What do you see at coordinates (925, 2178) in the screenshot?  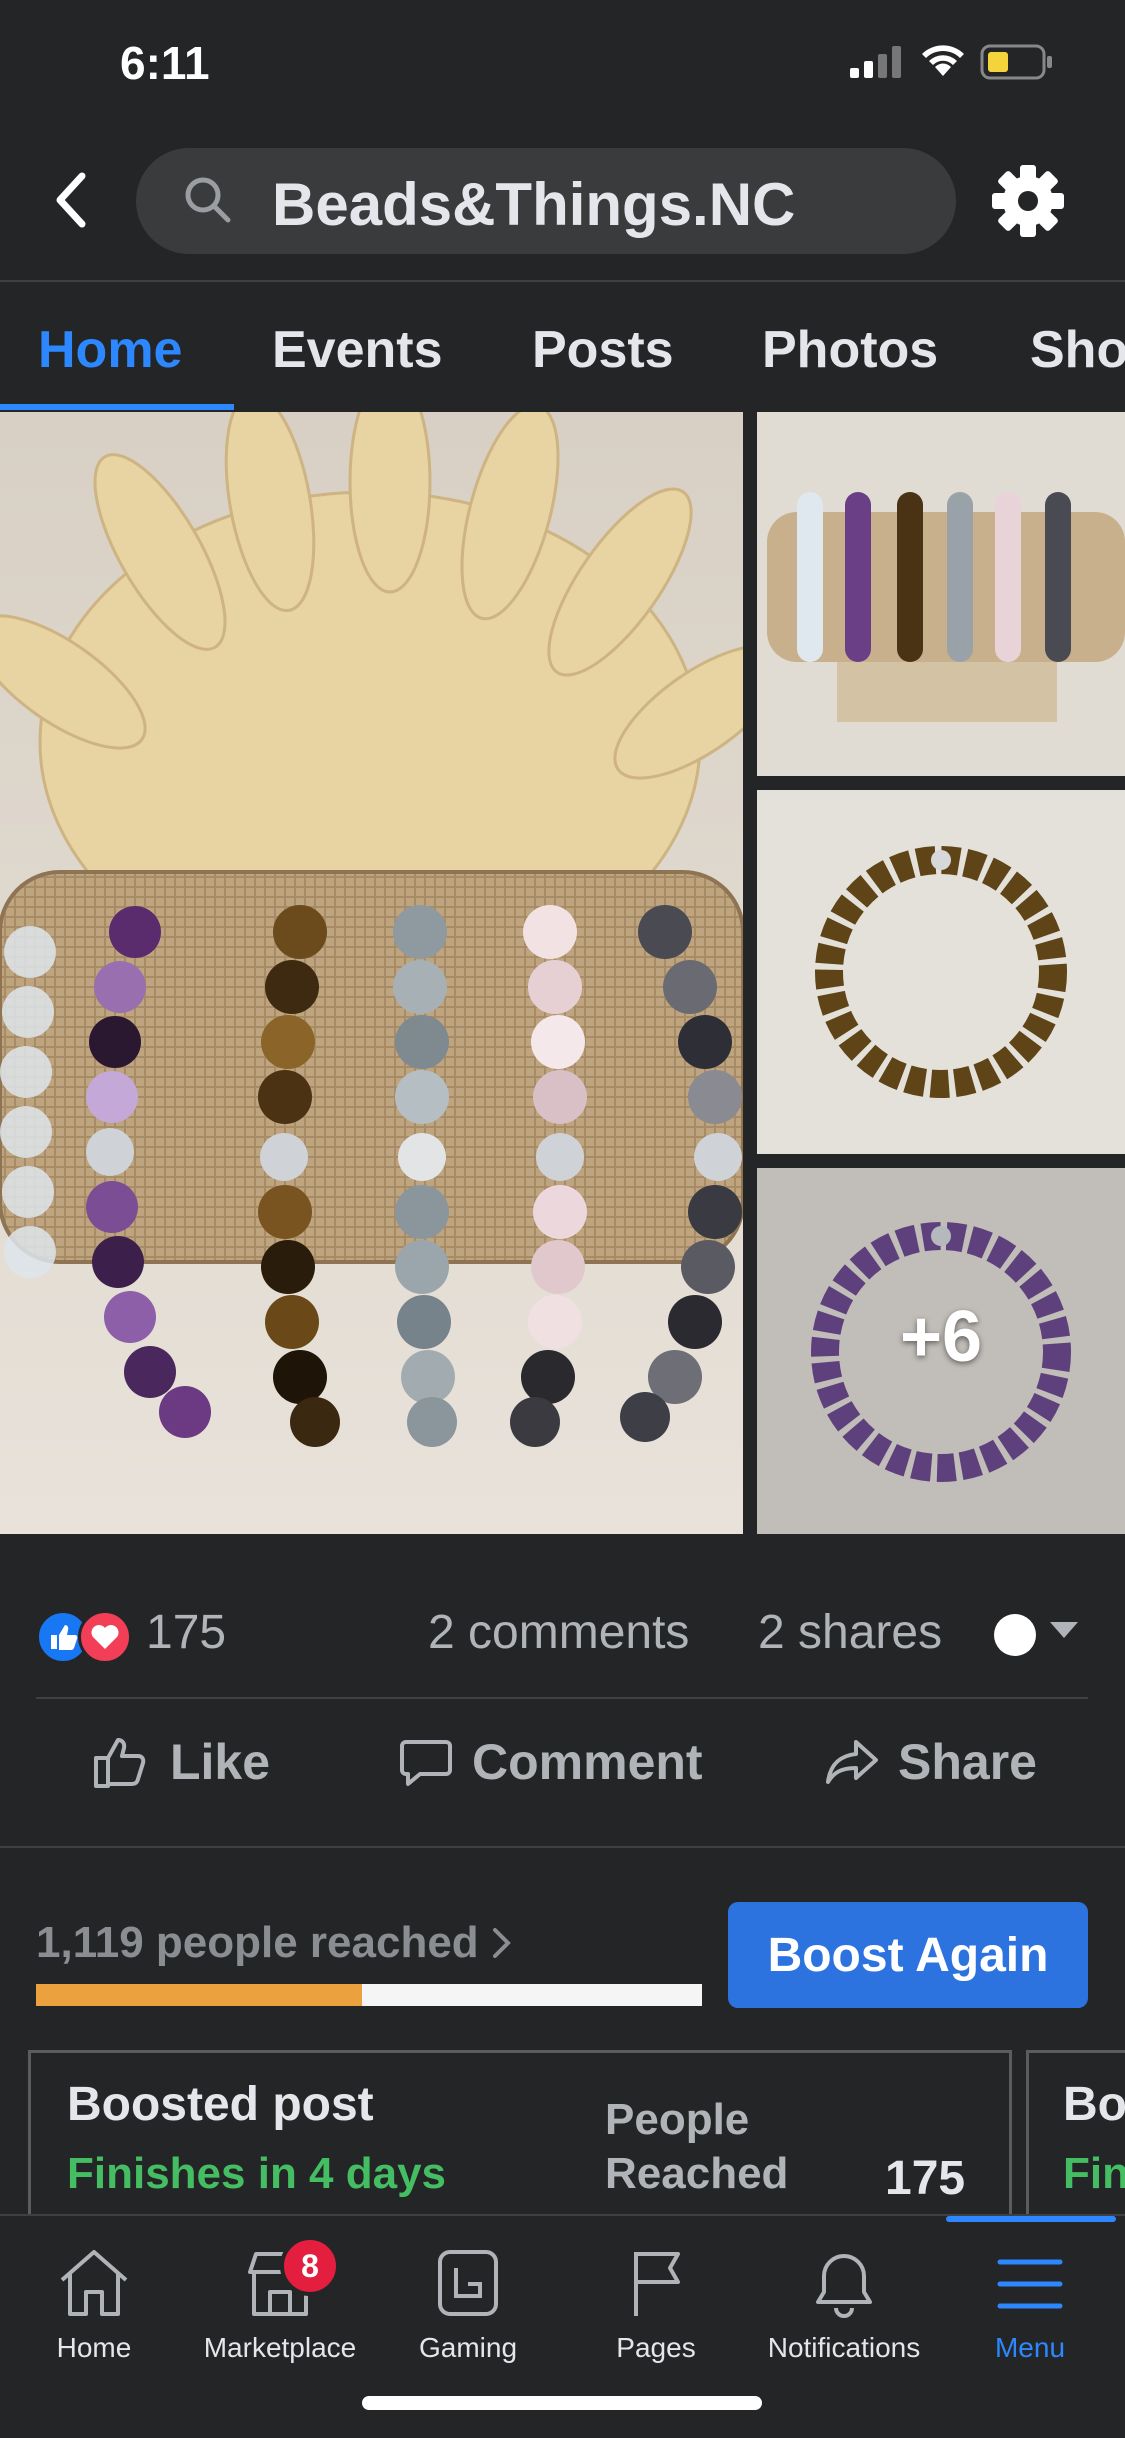 I see `card-metric-value: 175` at bounding box center [925, 2178].